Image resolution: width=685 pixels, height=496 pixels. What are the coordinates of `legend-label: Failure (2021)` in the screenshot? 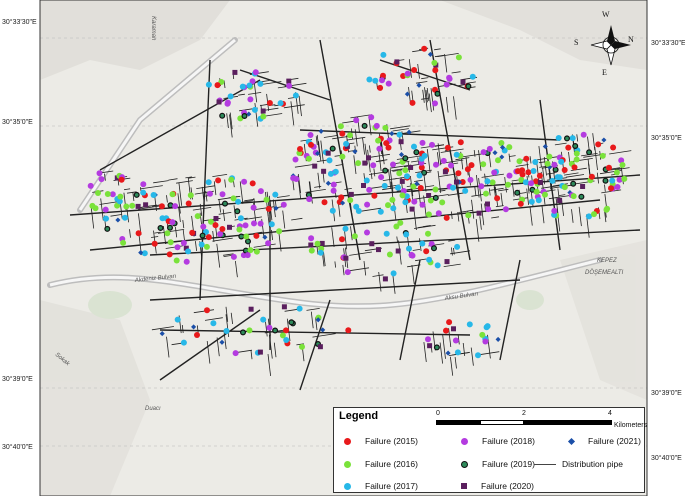 It's located at (614, 441).